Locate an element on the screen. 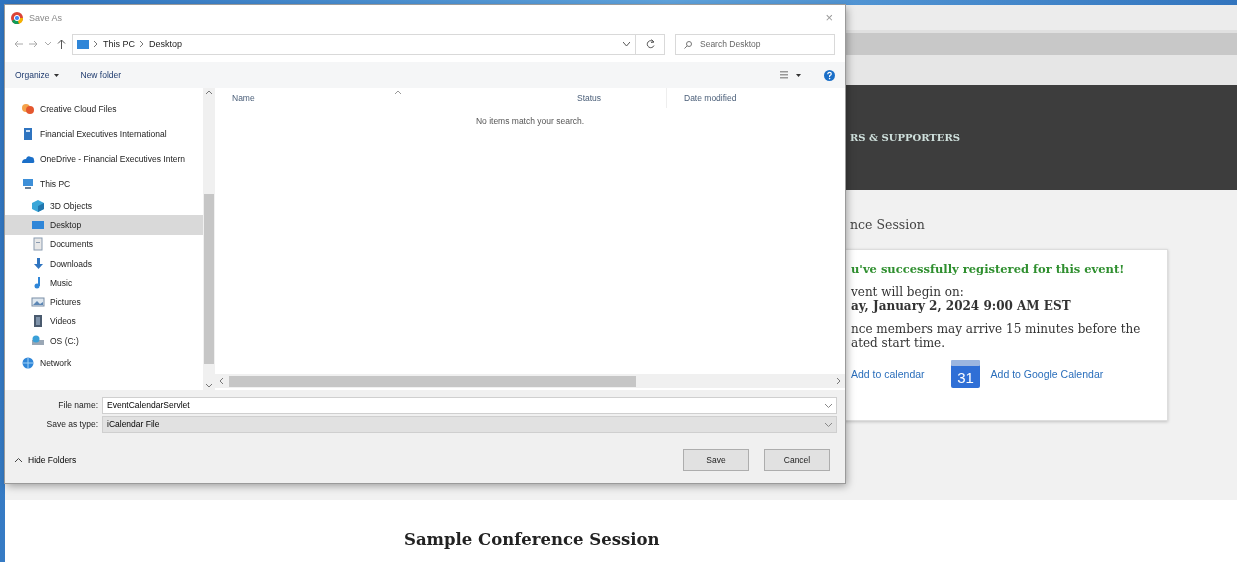 The width and height of the screenshot is (1237, 562). globe-icon is located at coordinates (28, 362).